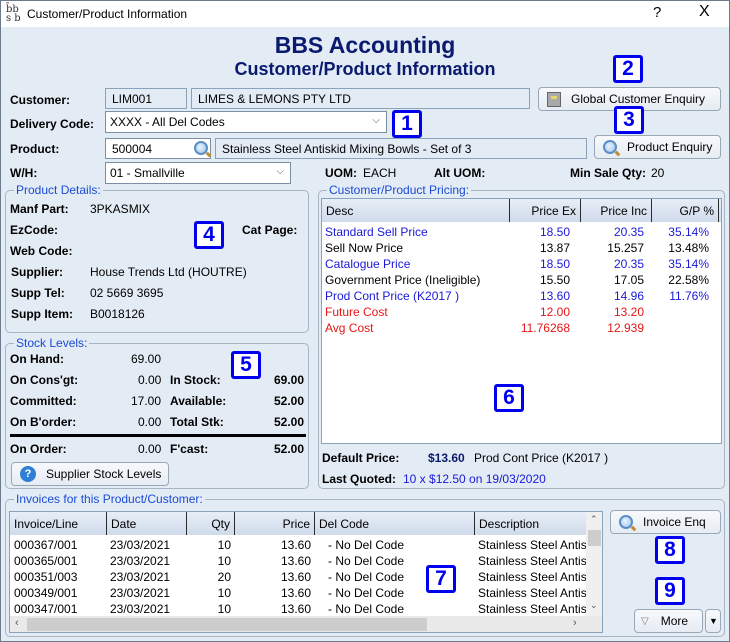  What do you see at coordinates (17, 623) in the screenshot?
I see `scroll-left-icon: ‹` at bounding box center [17, 623].